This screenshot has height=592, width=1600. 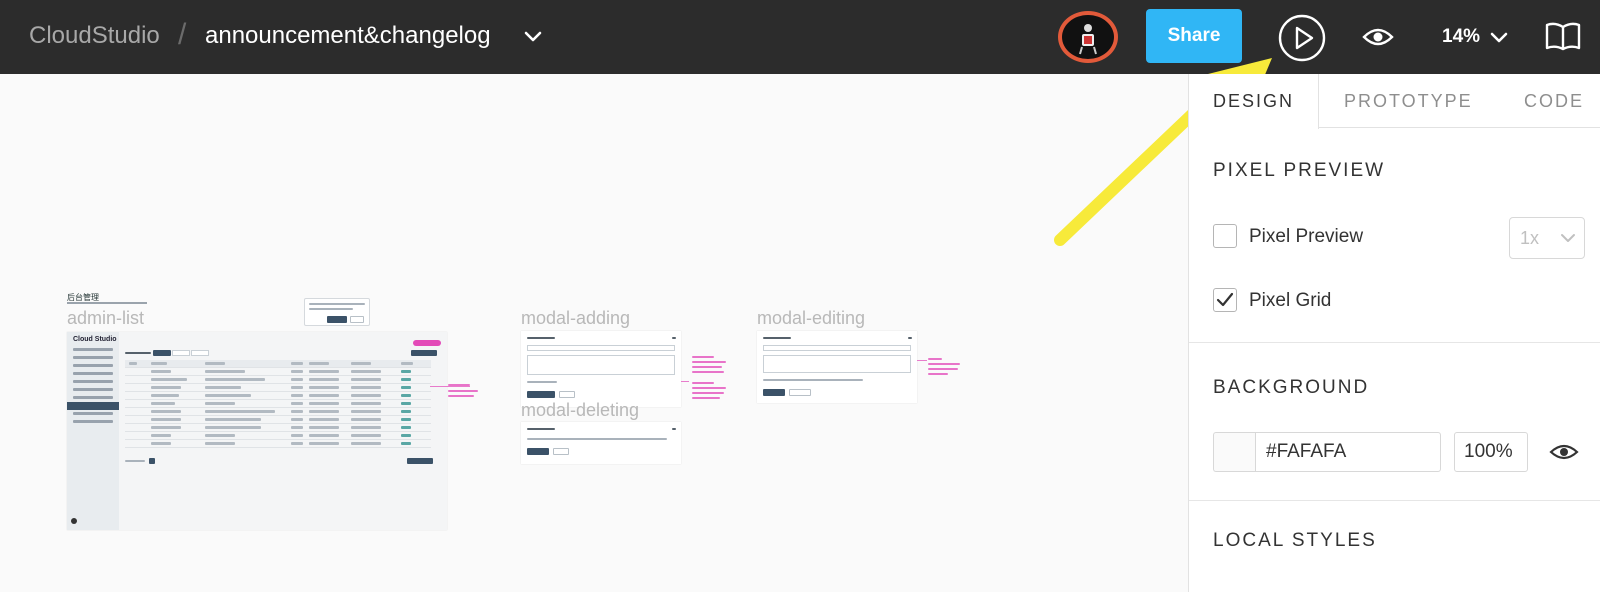 I want to click on frame-label-modal-adding: modal-adding, so click(x=575, y=318).